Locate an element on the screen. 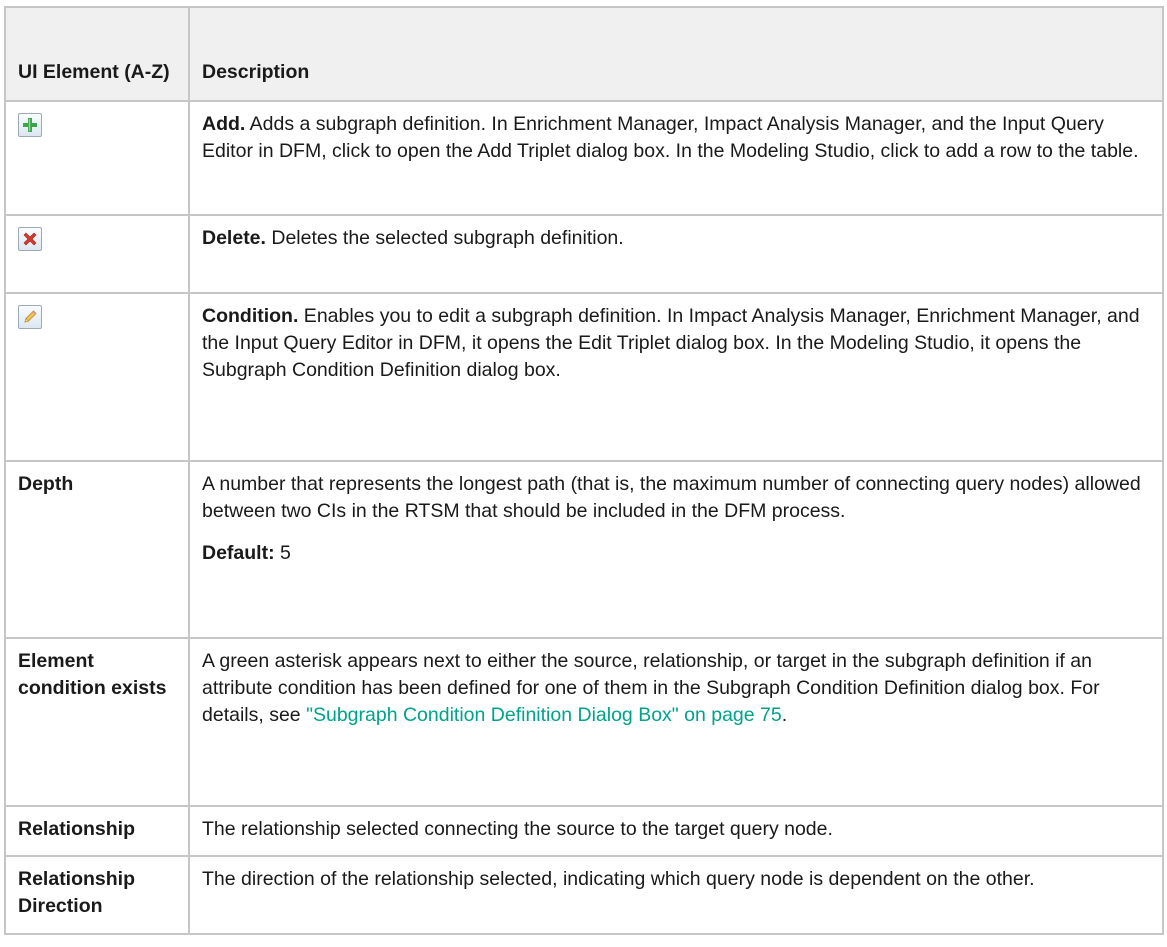  element-name: Relationship Direction is located at coordinates (97, 895).